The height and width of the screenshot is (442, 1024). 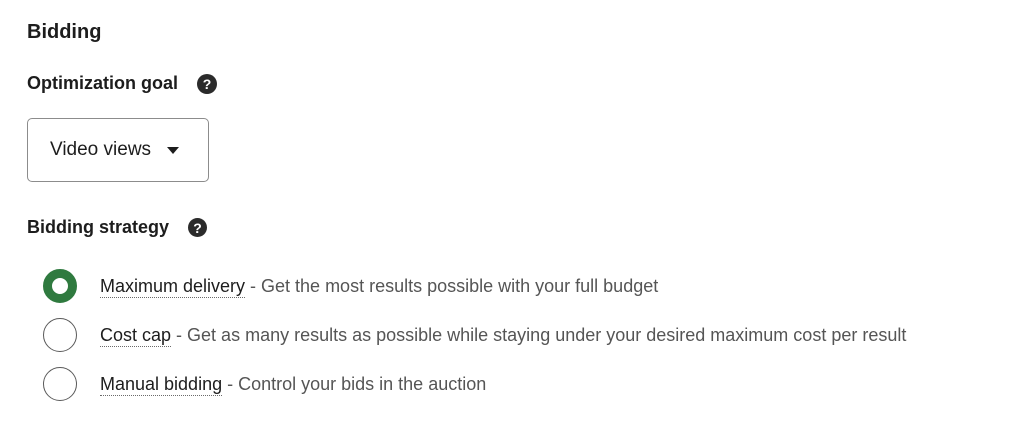 I want to click on option-name: Manual bidding, so click(x=161, y=384).